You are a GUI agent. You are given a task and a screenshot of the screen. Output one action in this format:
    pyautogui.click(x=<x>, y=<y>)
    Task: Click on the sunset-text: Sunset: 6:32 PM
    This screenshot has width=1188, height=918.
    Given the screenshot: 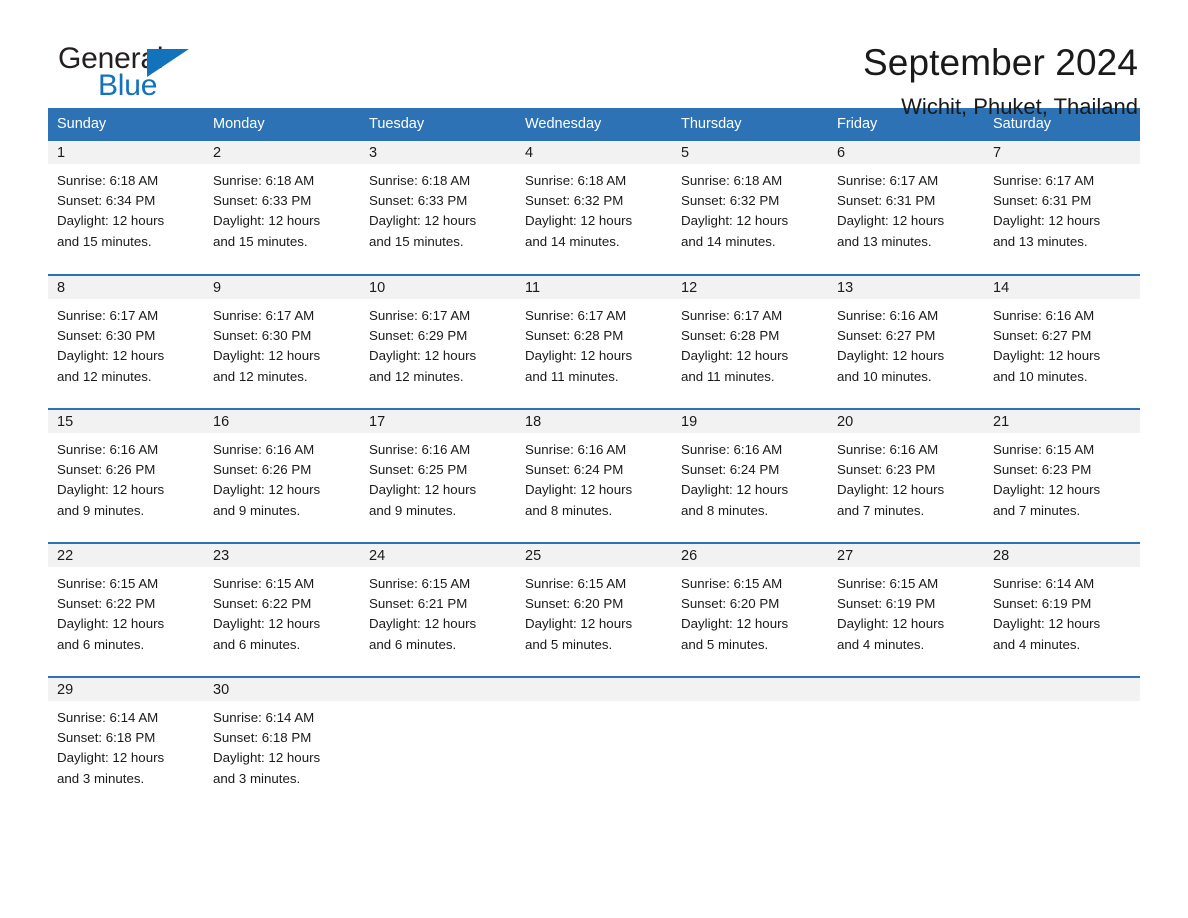 What is the action you would take?
    pyautogui.click(x=574, y=201)
    